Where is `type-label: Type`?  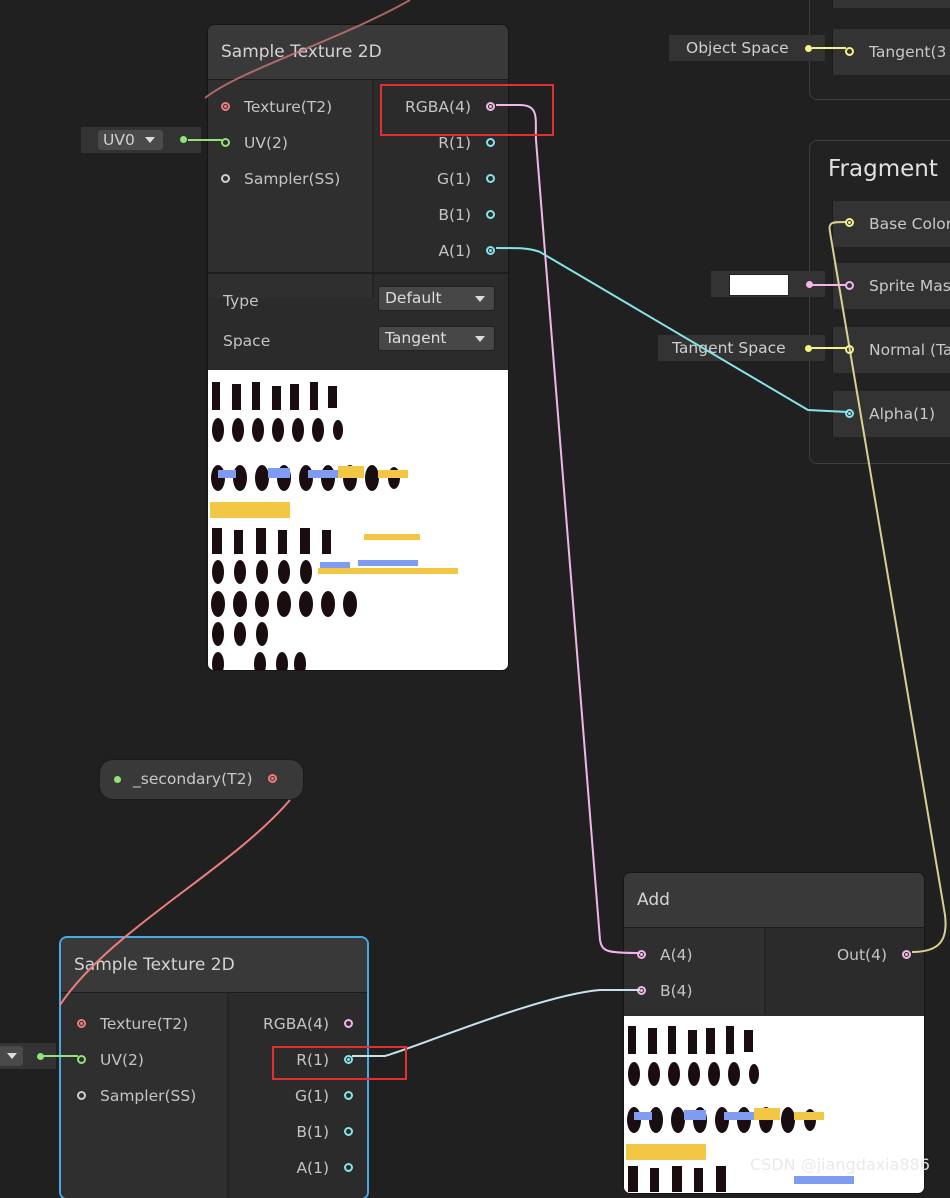
type-label: Type is located at coordinates (241, 301).